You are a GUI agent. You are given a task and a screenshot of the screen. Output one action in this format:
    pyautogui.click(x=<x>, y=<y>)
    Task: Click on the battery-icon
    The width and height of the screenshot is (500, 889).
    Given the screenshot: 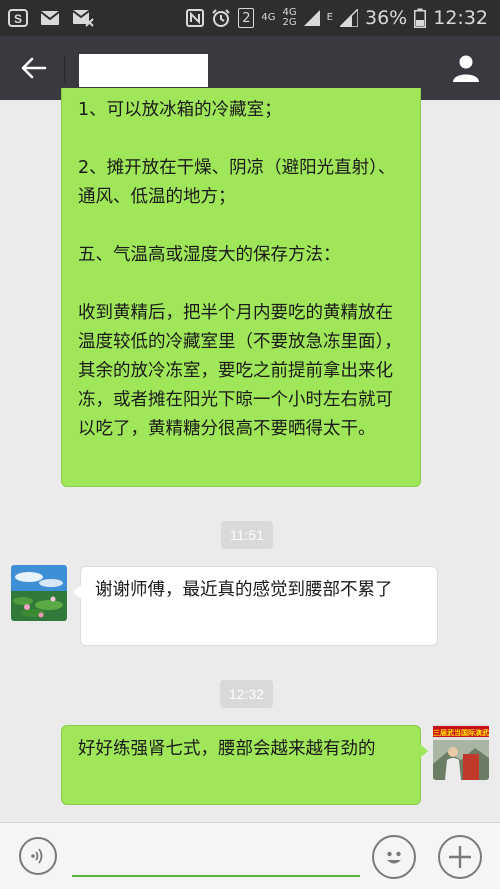 What is the action you would take?
    pyautogui.click(x=420, y=18)
    